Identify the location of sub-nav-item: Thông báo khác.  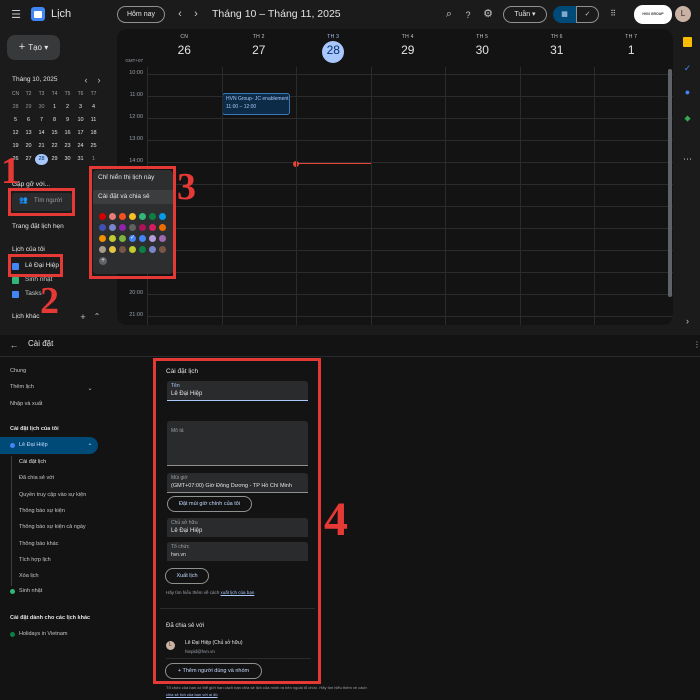
(38, 544).